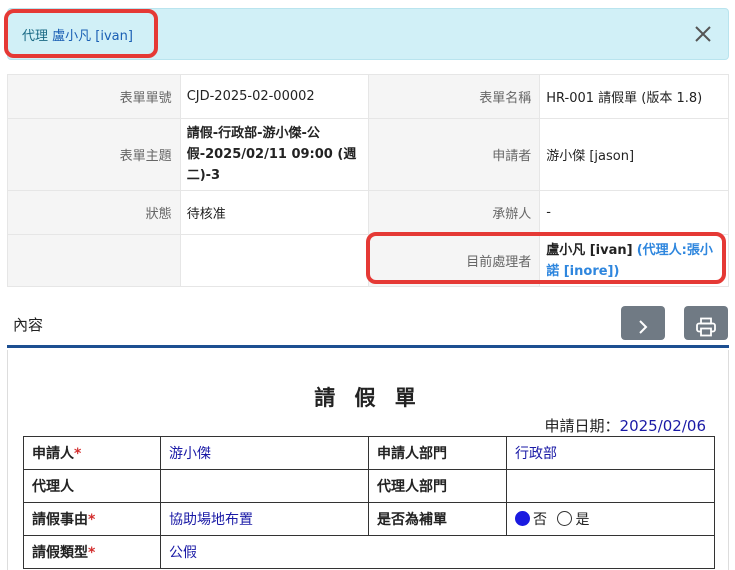 This screenshot has width=735, height=570. What do you see at coordinates (437, 453) in the screenshot?
I see `form-dept-label: 申請人部門` at bounding box center [437, 453].